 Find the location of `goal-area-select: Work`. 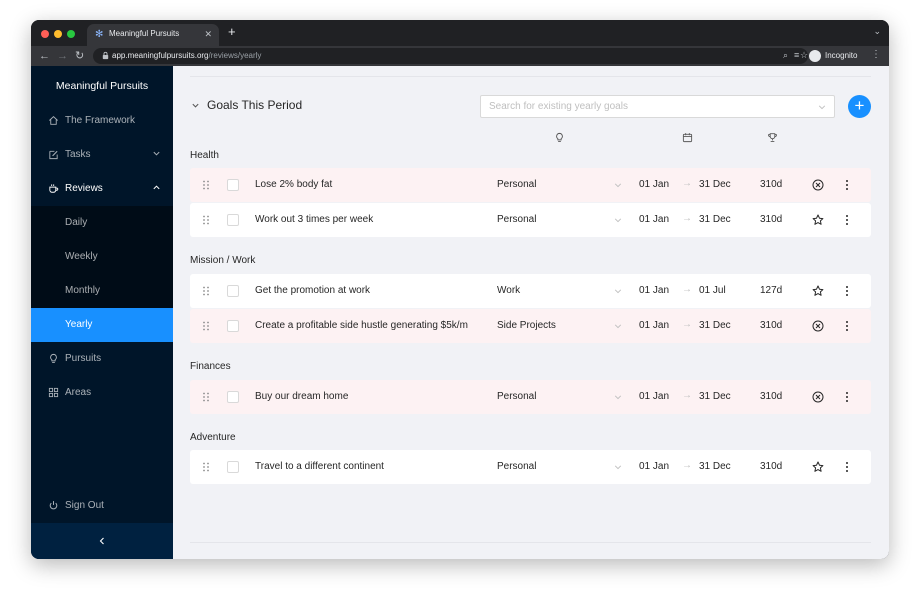

goal-area-select: Work is located at coordinates (508, 290).